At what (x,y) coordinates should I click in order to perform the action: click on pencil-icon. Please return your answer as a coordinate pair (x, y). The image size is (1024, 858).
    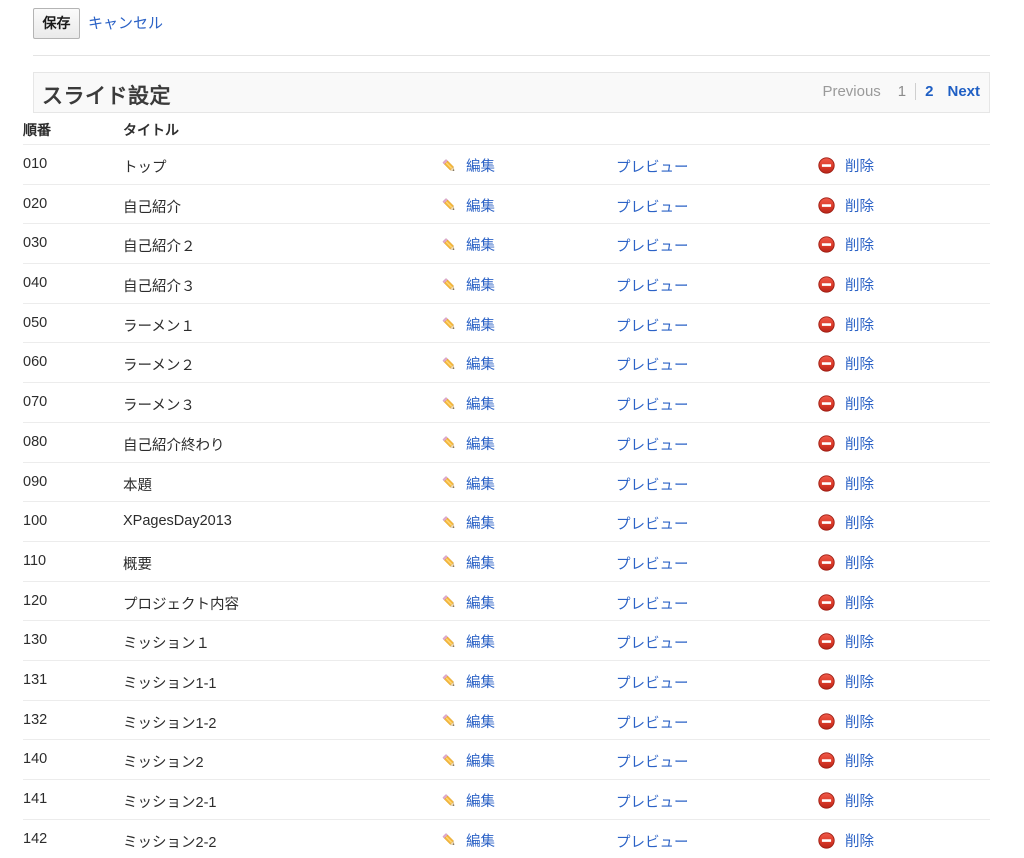
    Looking at the image, I should click on (449, 364).